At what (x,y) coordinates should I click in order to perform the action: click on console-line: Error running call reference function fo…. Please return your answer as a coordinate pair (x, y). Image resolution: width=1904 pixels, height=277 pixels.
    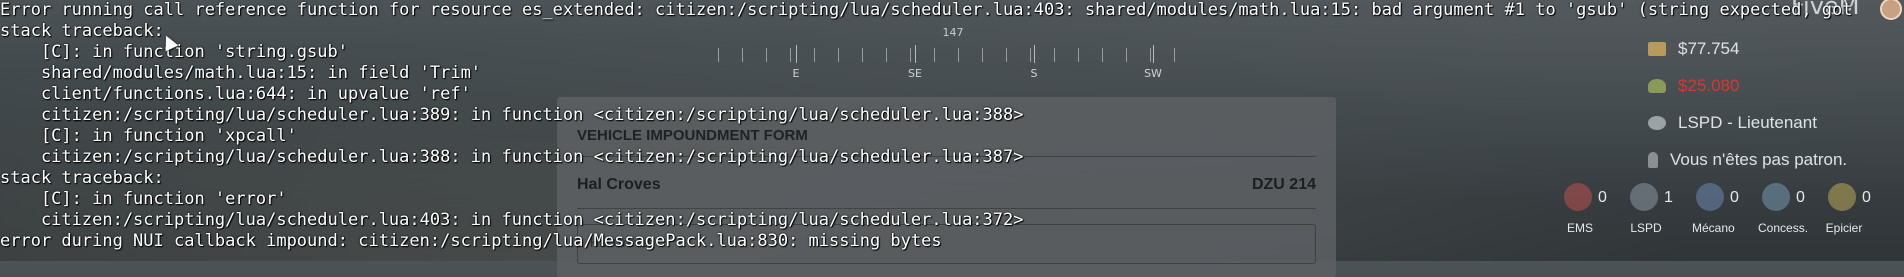
    Looking at the image, I should click on (926, 10).